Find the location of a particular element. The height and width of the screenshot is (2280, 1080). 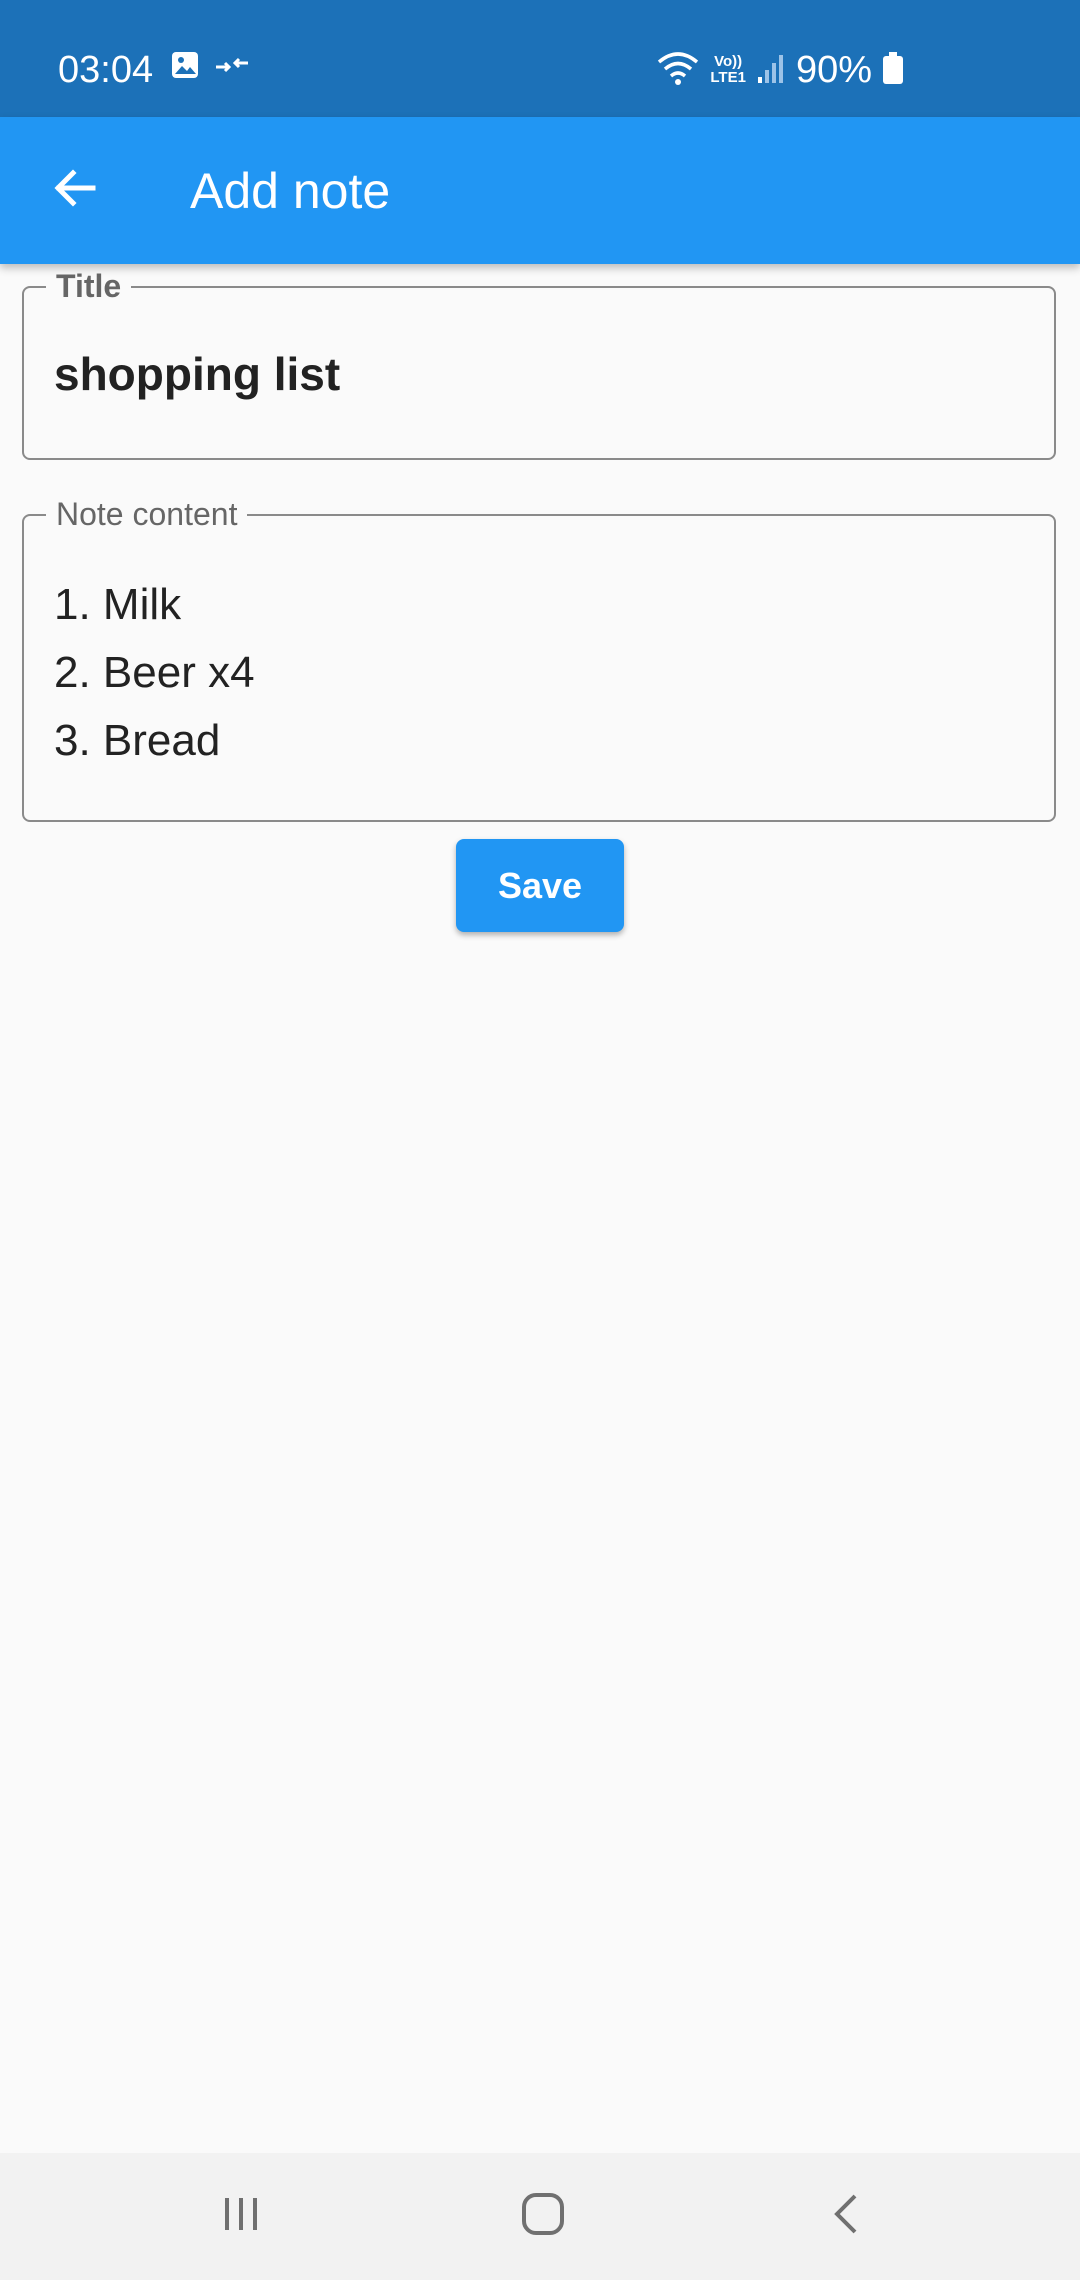

recent-apps-icon is located at coordinates (241, 2216).